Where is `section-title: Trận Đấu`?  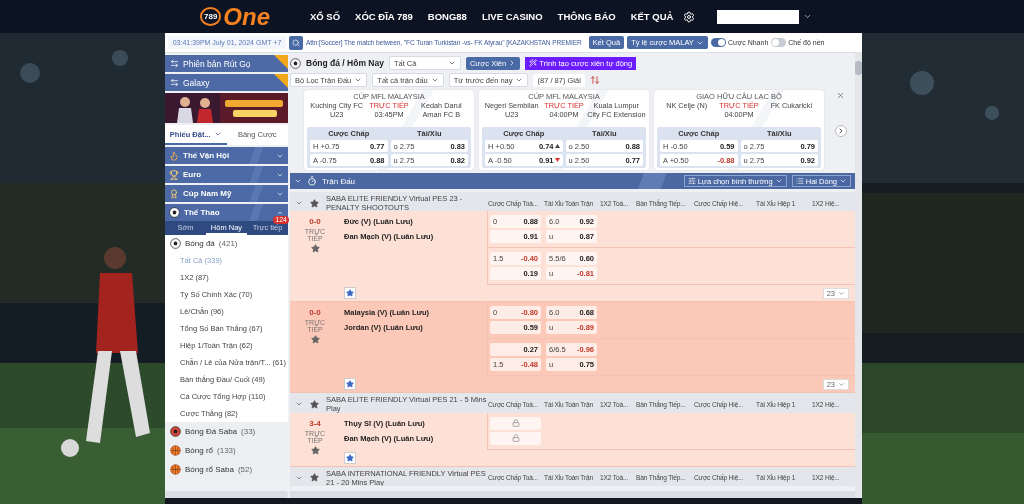
section-title: Trận Đấu is located at coordinates (339, 181).